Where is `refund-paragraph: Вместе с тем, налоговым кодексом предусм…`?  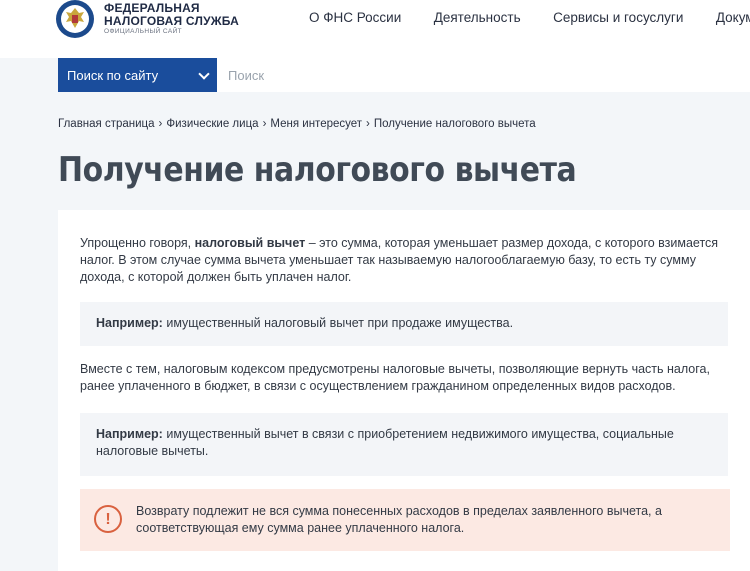 refund-paragraph: Вместе с тем, налоговым кодексом предусм… is located at coordinates (395, 377).